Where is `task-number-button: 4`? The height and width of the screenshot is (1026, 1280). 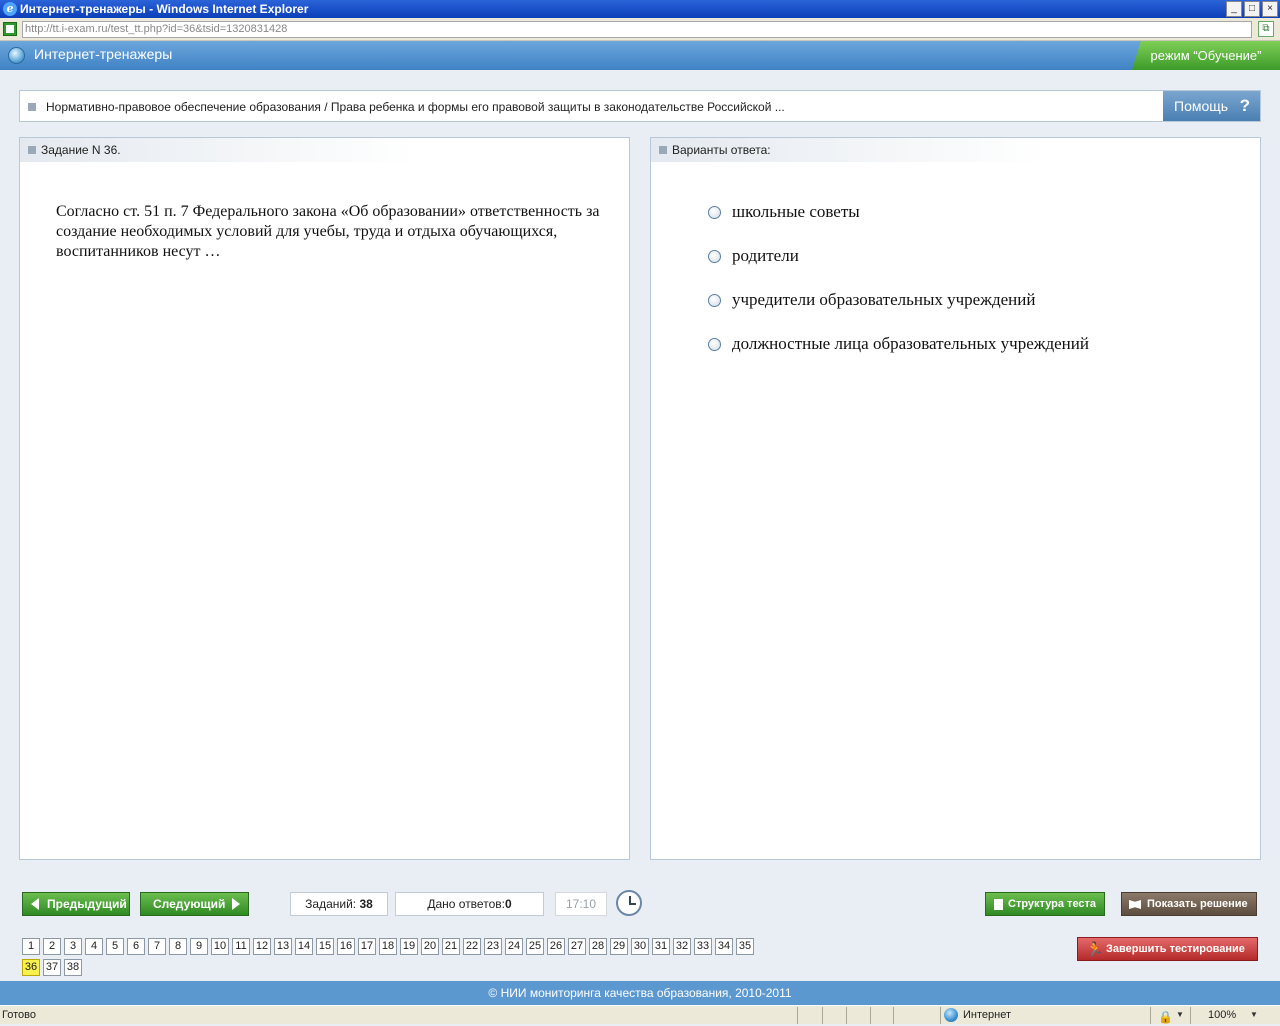
task-number-button: 4 is located at coordinates (94, 946).